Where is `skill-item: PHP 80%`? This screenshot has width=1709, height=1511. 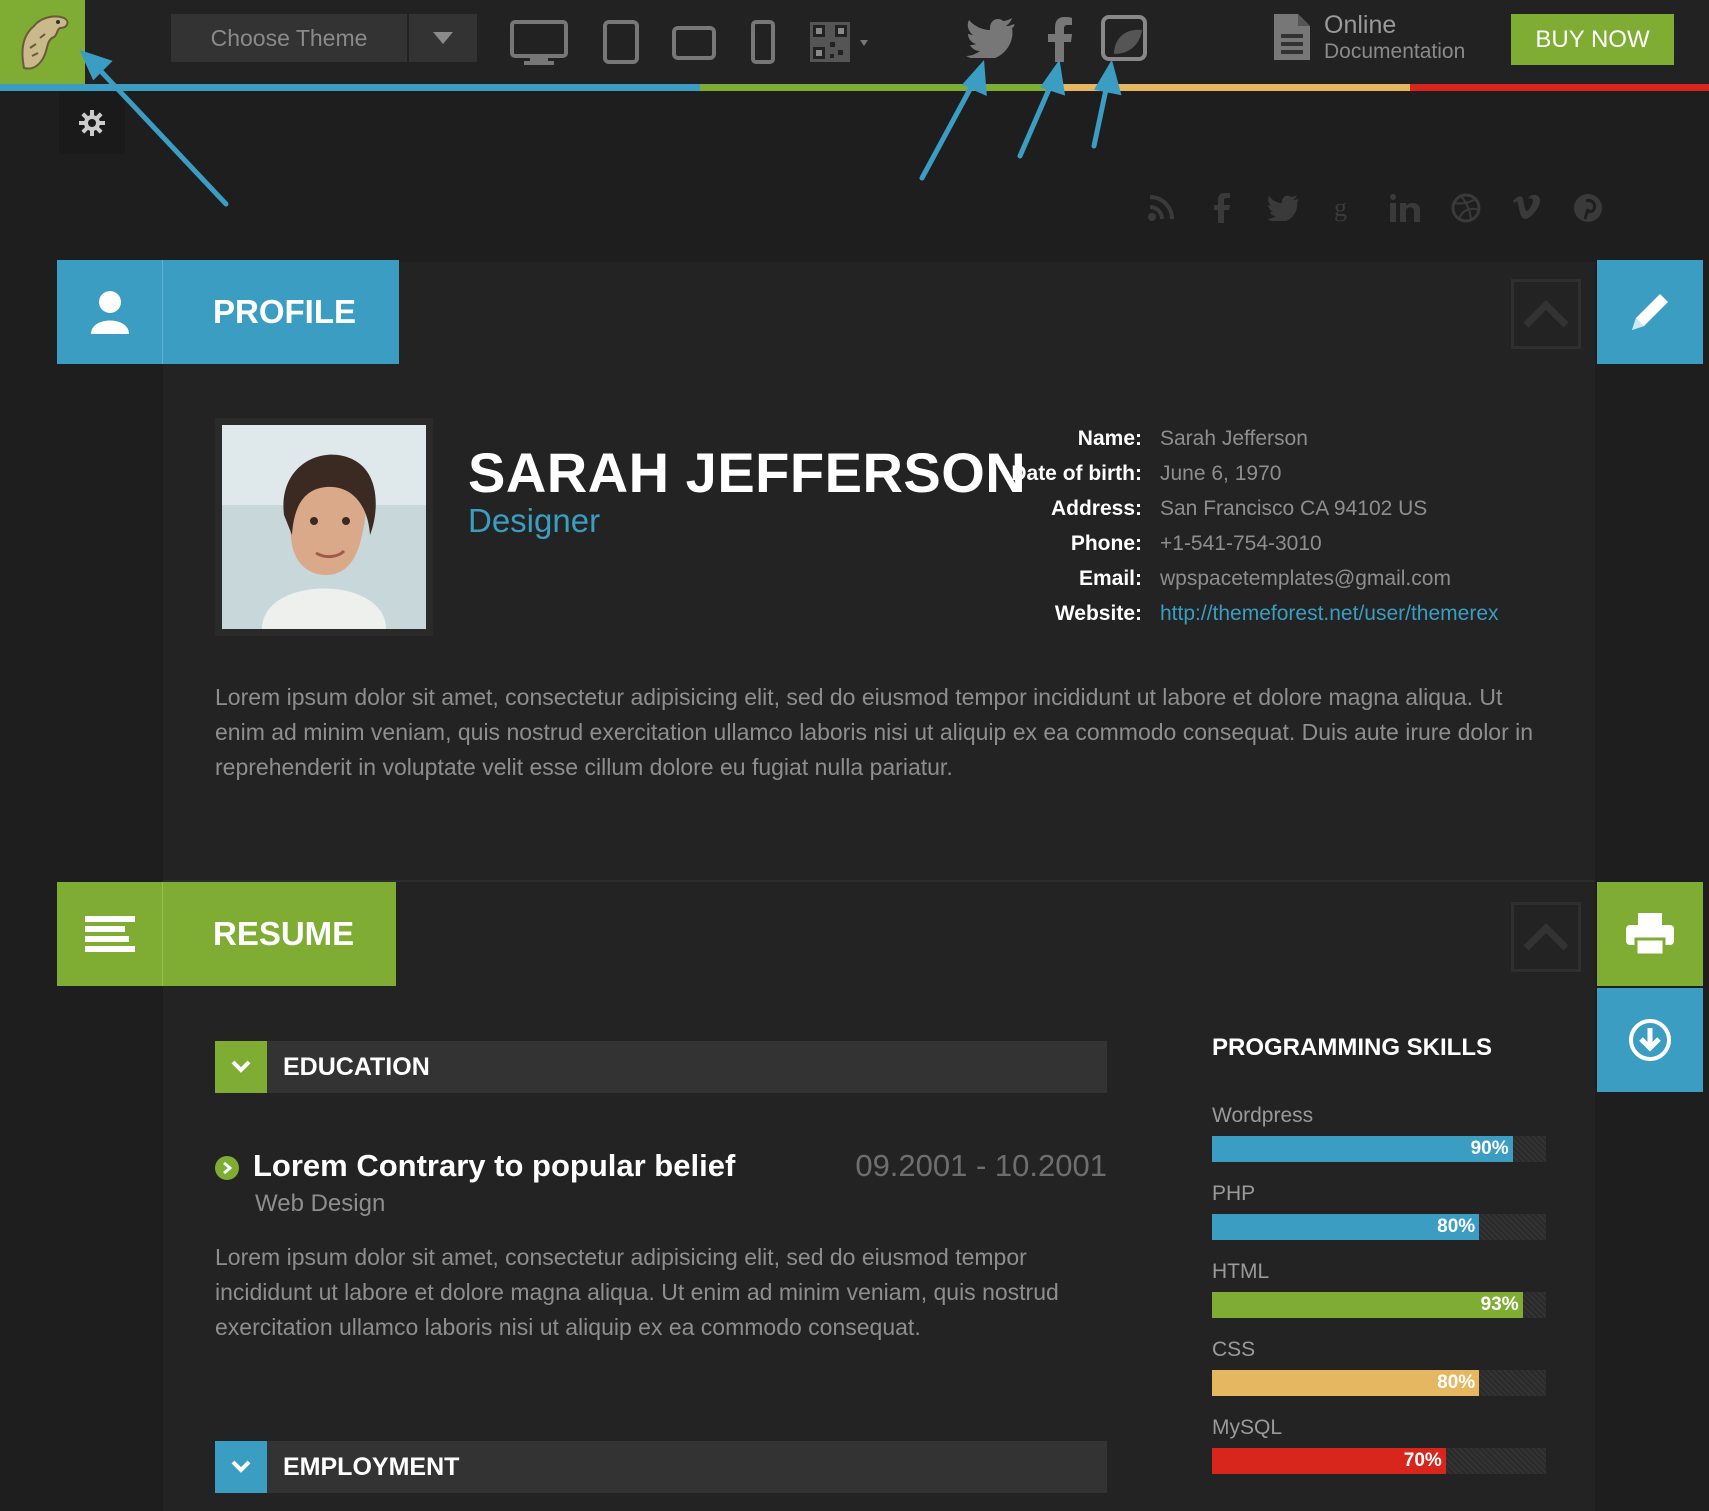
skill-item: PHP 80% is located at coordinates (1379, 1211).